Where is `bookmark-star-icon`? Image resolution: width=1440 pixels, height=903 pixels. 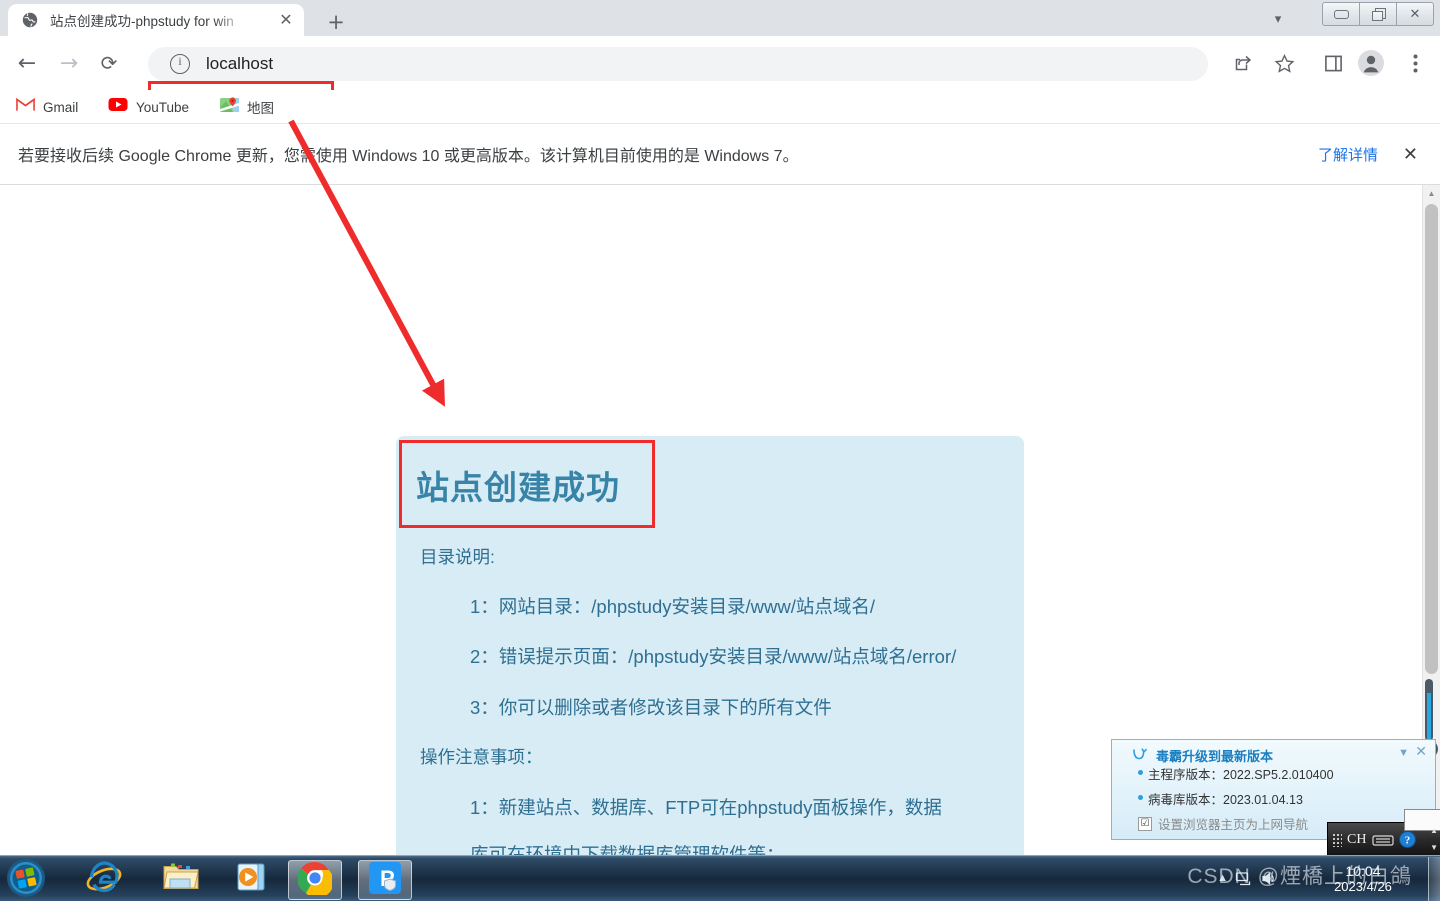
bookmark-star-icon is located at coordinates (1284, 63).